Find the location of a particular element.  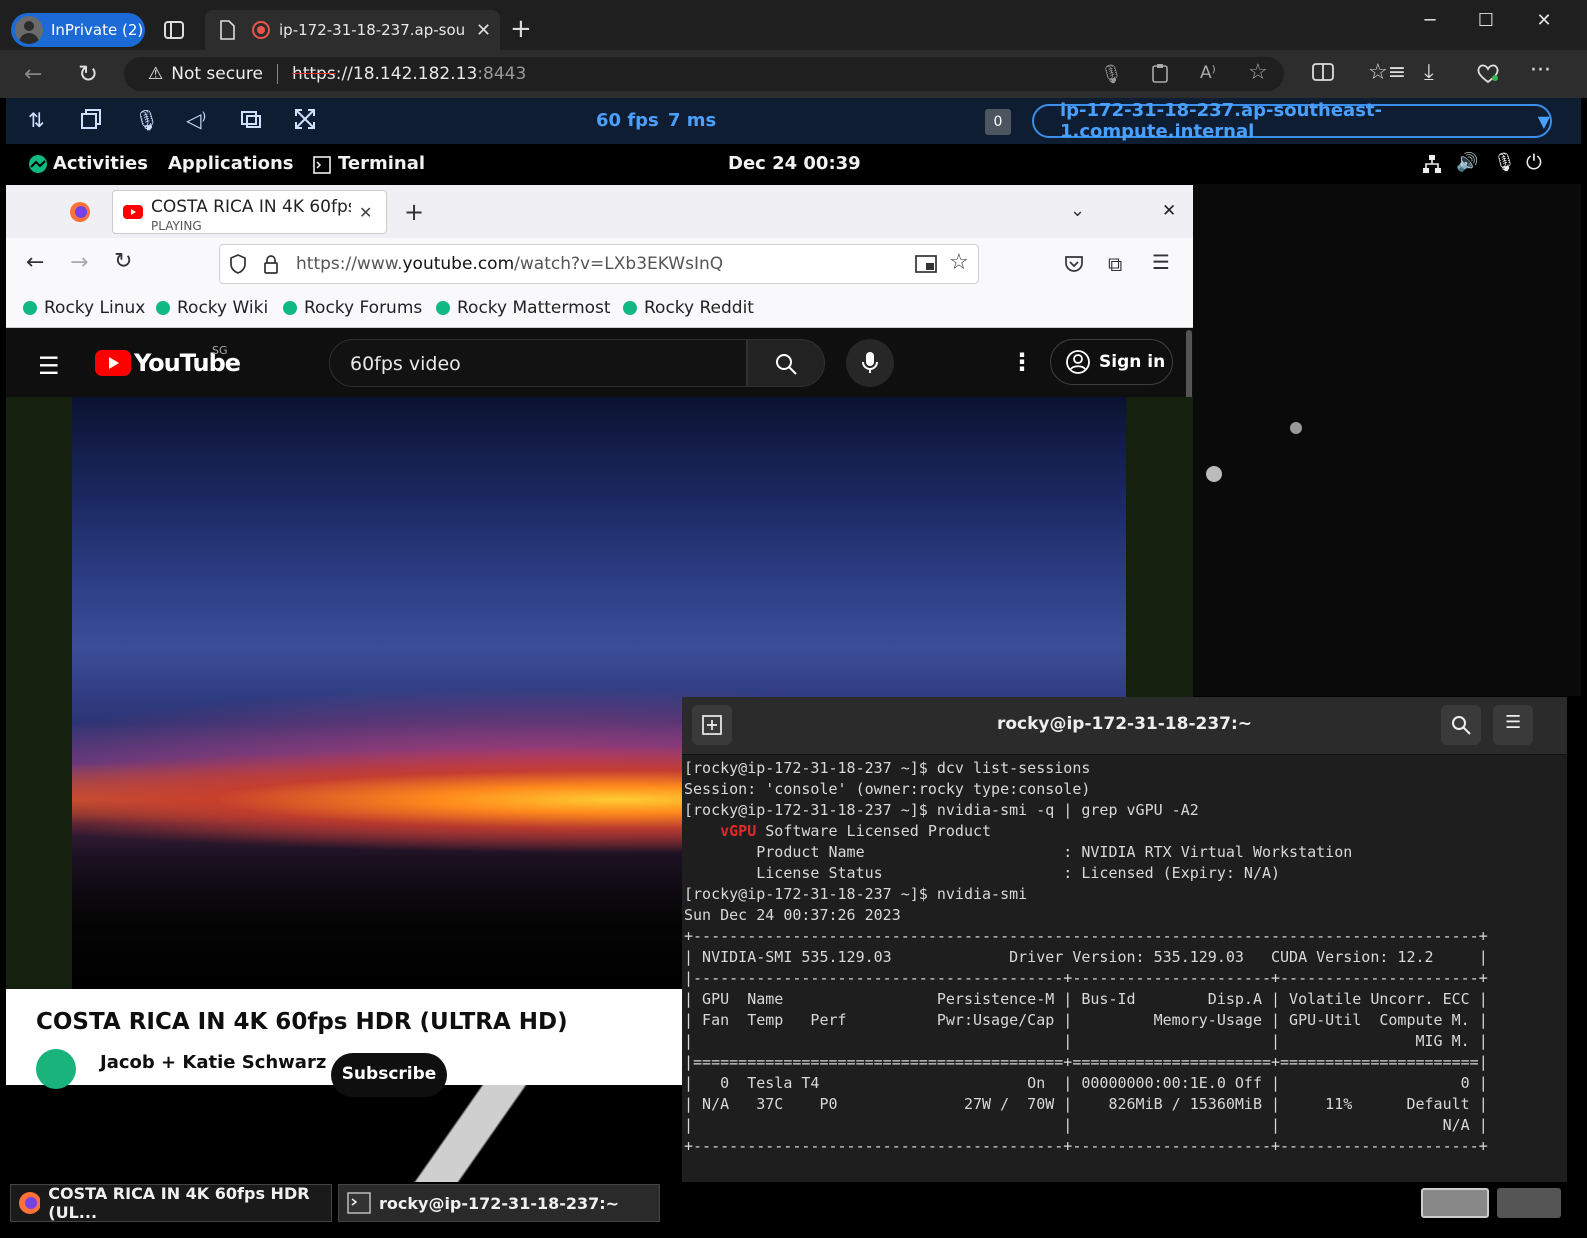

hamburger-menu-icon: ☰ is located at coordinates (1161, 262).